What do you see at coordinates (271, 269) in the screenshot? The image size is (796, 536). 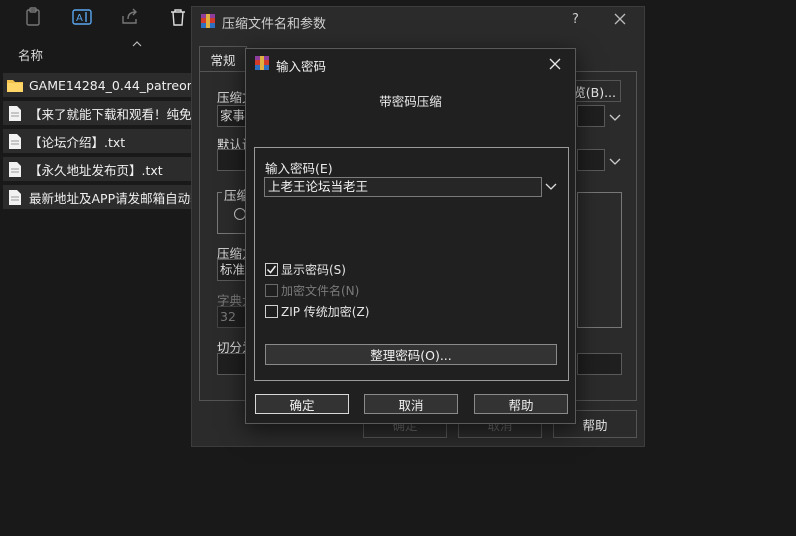 I see `checkbox-checked-icon` at bounding box center [271, 269].